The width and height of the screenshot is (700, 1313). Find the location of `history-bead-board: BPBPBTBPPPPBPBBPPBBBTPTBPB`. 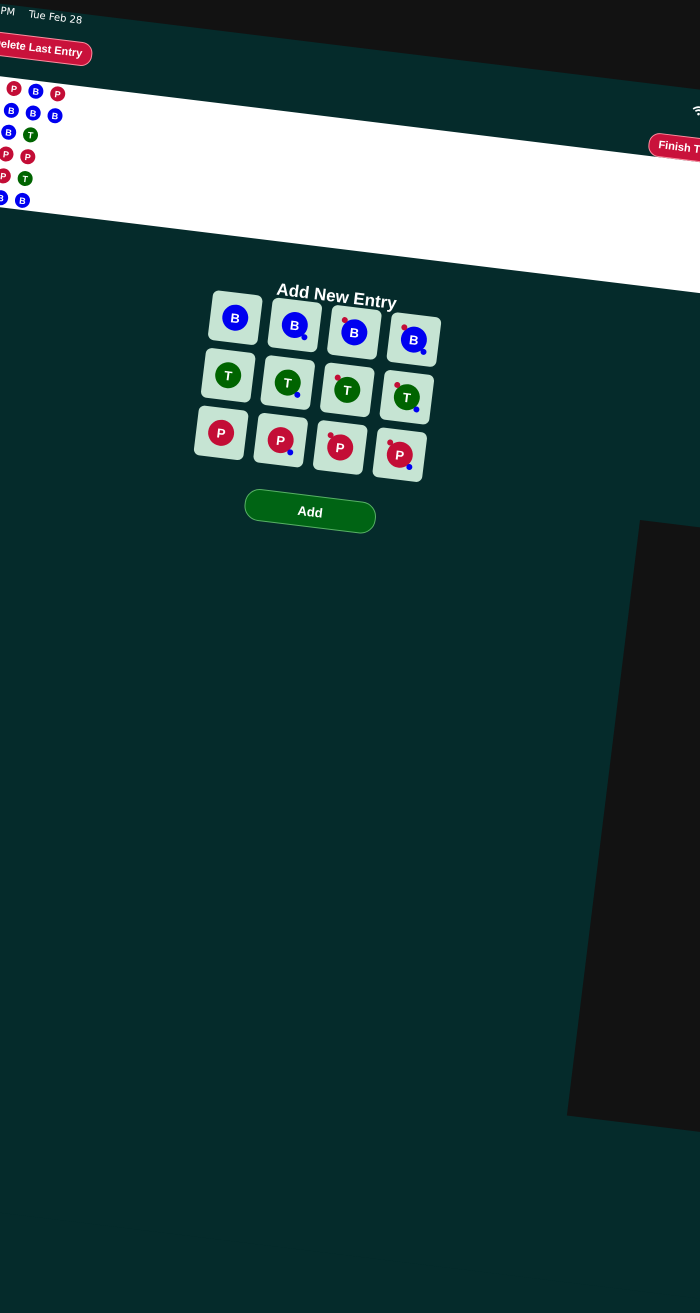

history-bead-board: BPBPBTBPPPPBPBBPPBBBTPTBPB is located at coordinates (129, 154).